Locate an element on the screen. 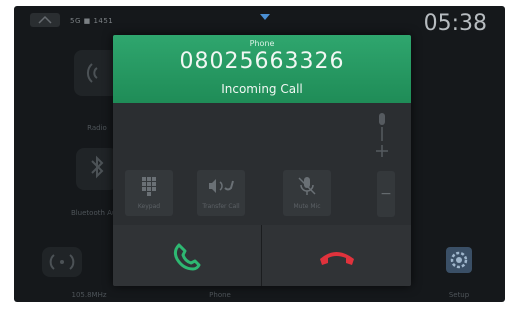 The image size is (513, 309). radio-wave-icon is located at coordinates (62, 262).